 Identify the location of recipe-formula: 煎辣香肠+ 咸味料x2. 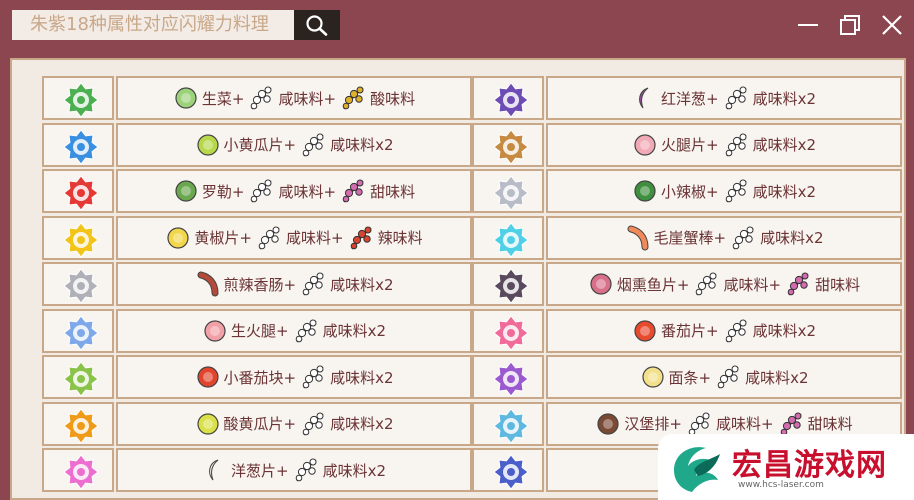
(294, 284).